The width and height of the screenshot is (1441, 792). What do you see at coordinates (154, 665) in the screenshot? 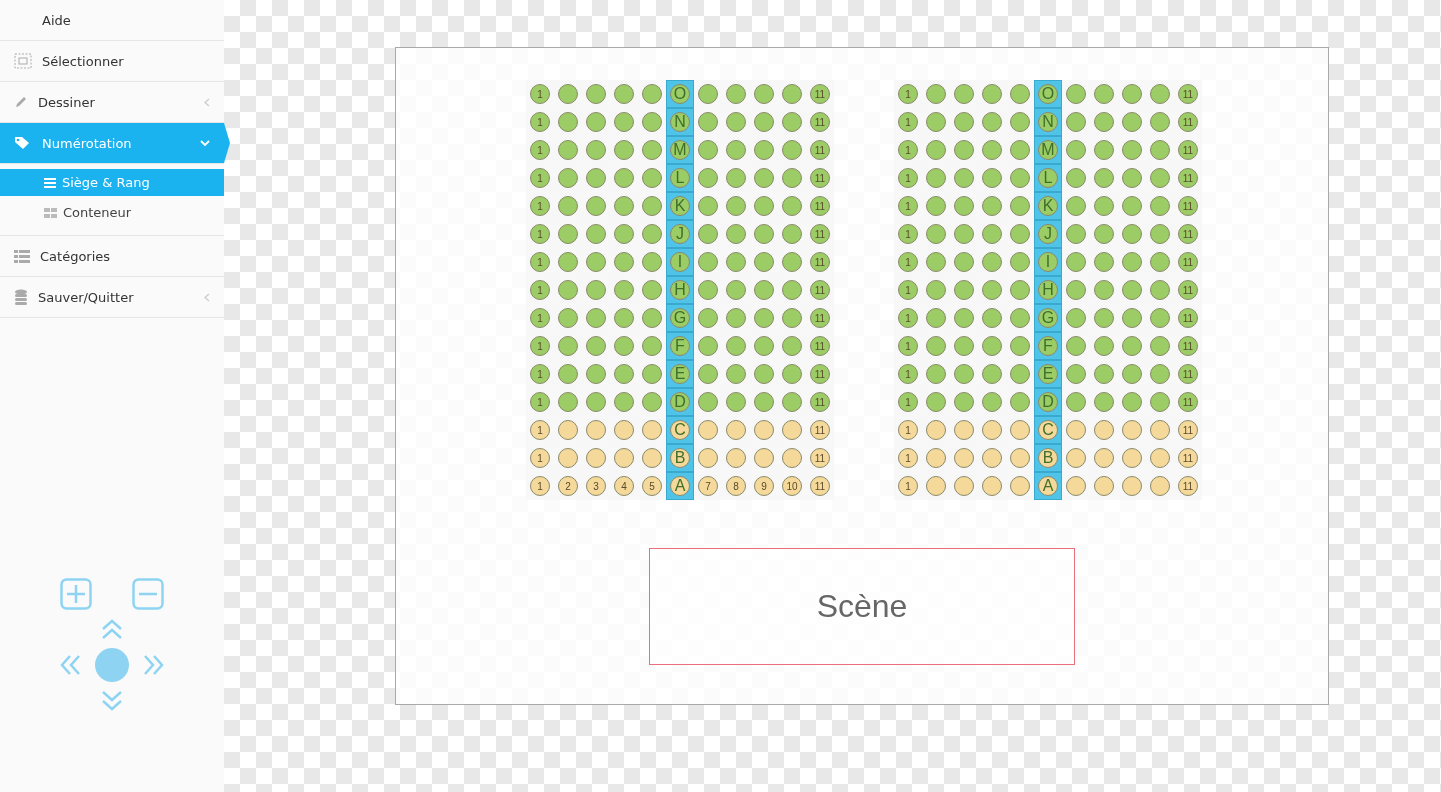
I see `pan-right-icon` at bounding box center [154, 665].